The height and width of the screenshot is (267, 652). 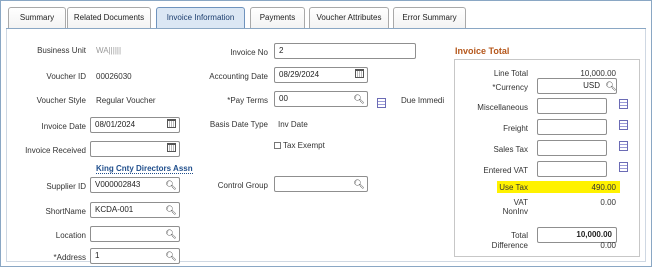 I want to click on total-label: Total, so click(x=519, y=235).